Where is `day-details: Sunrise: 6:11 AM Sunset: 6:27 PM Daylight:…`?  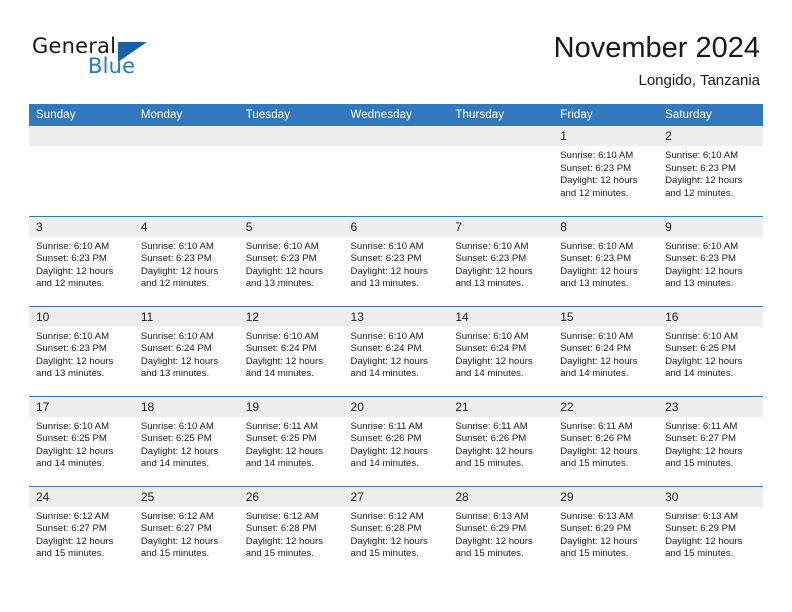
day-details: Sunrise: 6:11 AM Sunset: 6:27 PM Daylight:… is located at coordinates (710, 444).